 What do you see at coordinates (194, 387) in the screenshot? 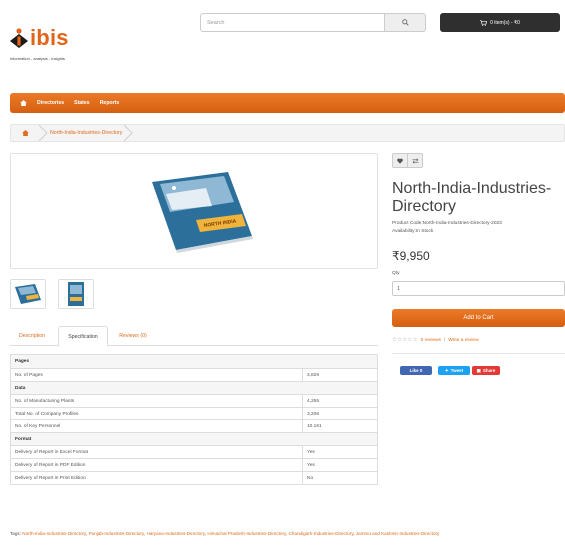
I see `spec-group-header: Data` at bounding box center [194, 387].